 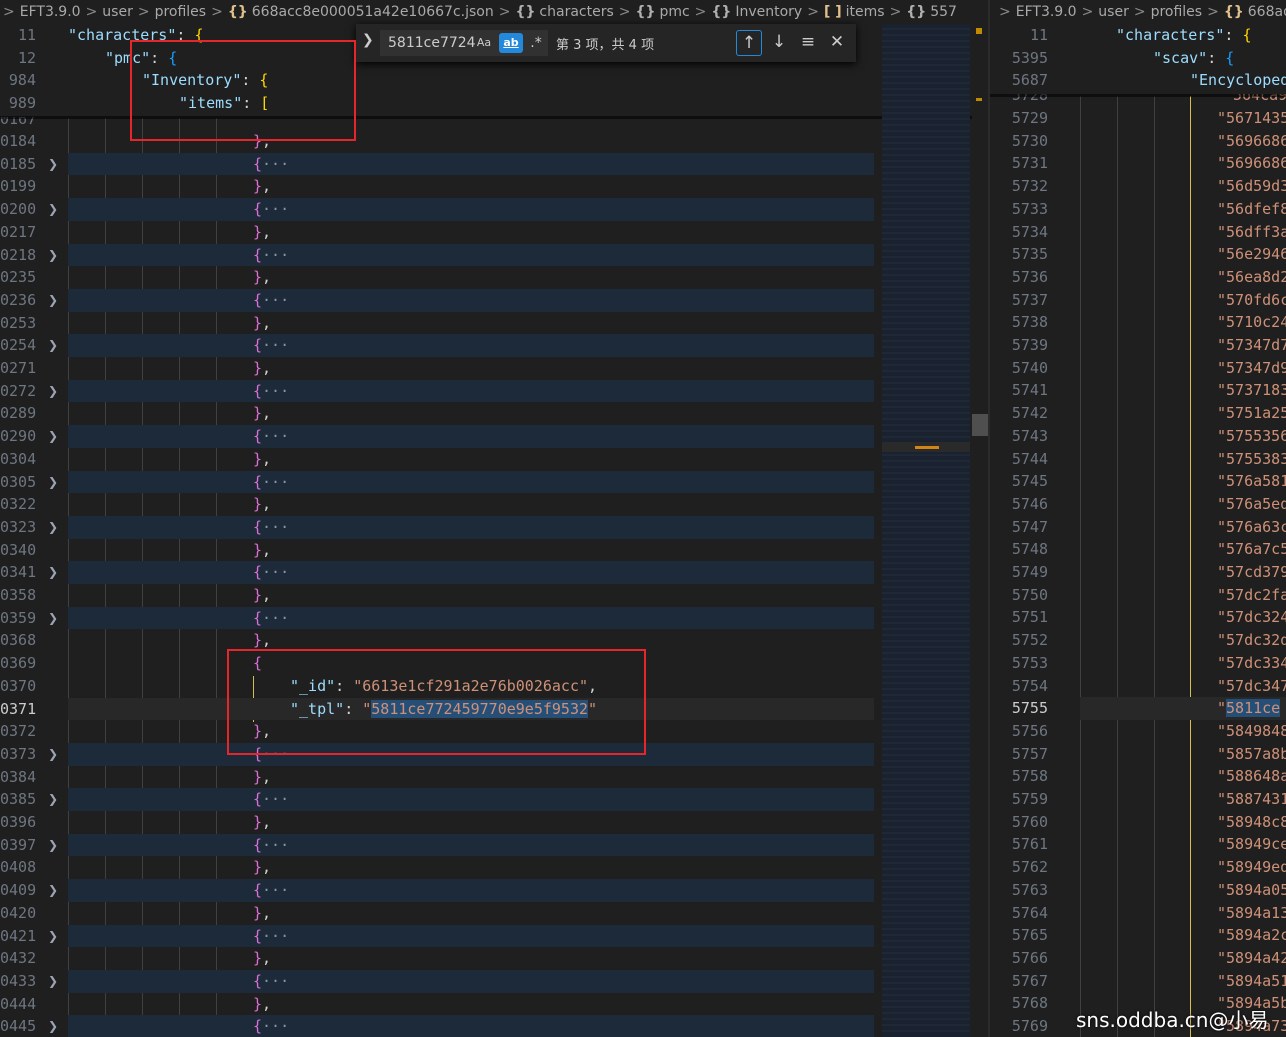 What do you see at coordinates (1251, 754) in the screenshot?
I see `json-string-value: "5857a8b` at bounding box center [1251, 754].